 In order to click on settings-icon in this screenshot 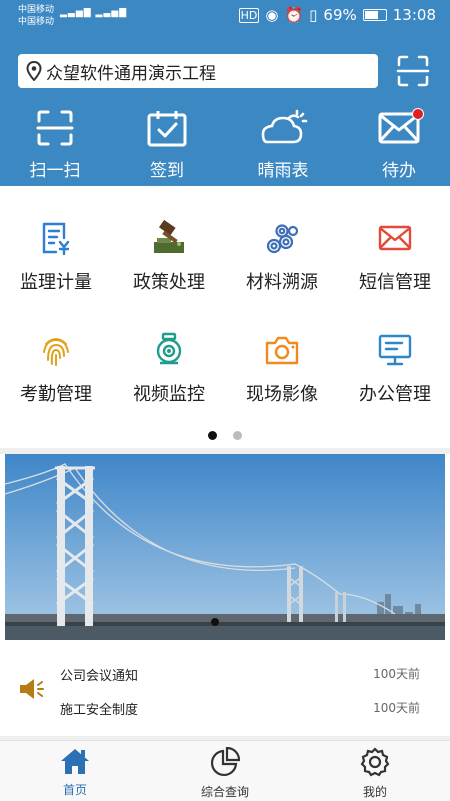, I will do `click(375, 762)`.